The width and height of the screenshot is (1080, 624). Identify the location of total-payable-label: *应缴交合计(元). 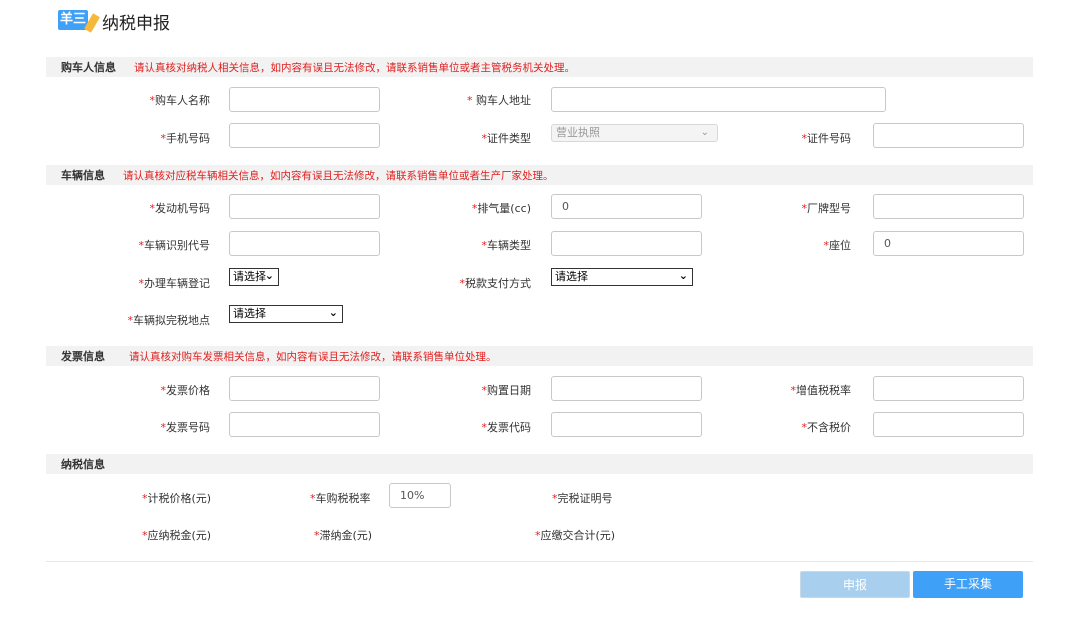
(575, 535).